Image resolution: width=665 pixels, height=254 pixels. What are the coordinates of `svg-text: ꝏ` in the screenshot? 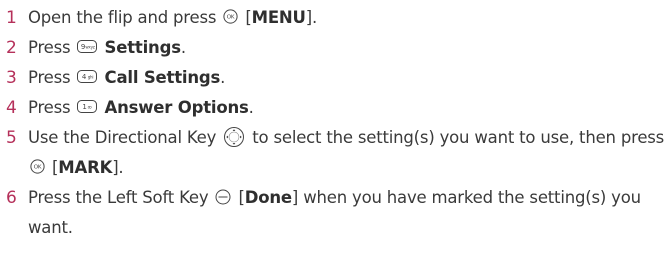 It's located at (90, 107).